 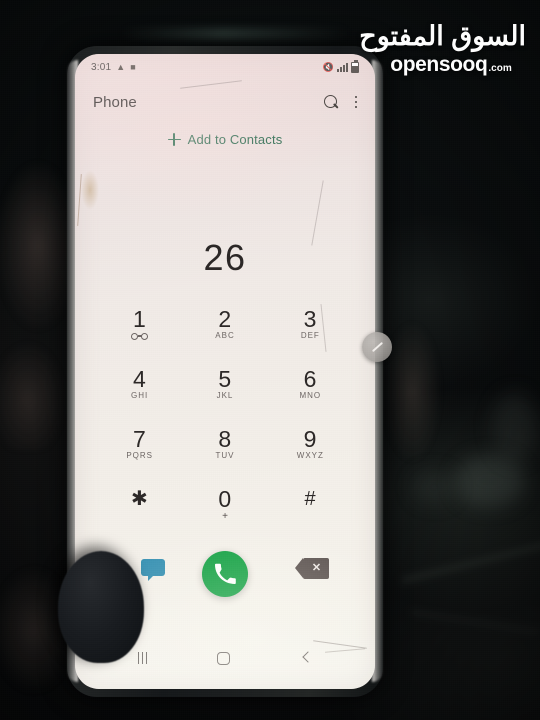 What do you see at coordinates (355, 102) in the screenshot?
I see `overflow-menu-icon` at bounding box center [355, 102].